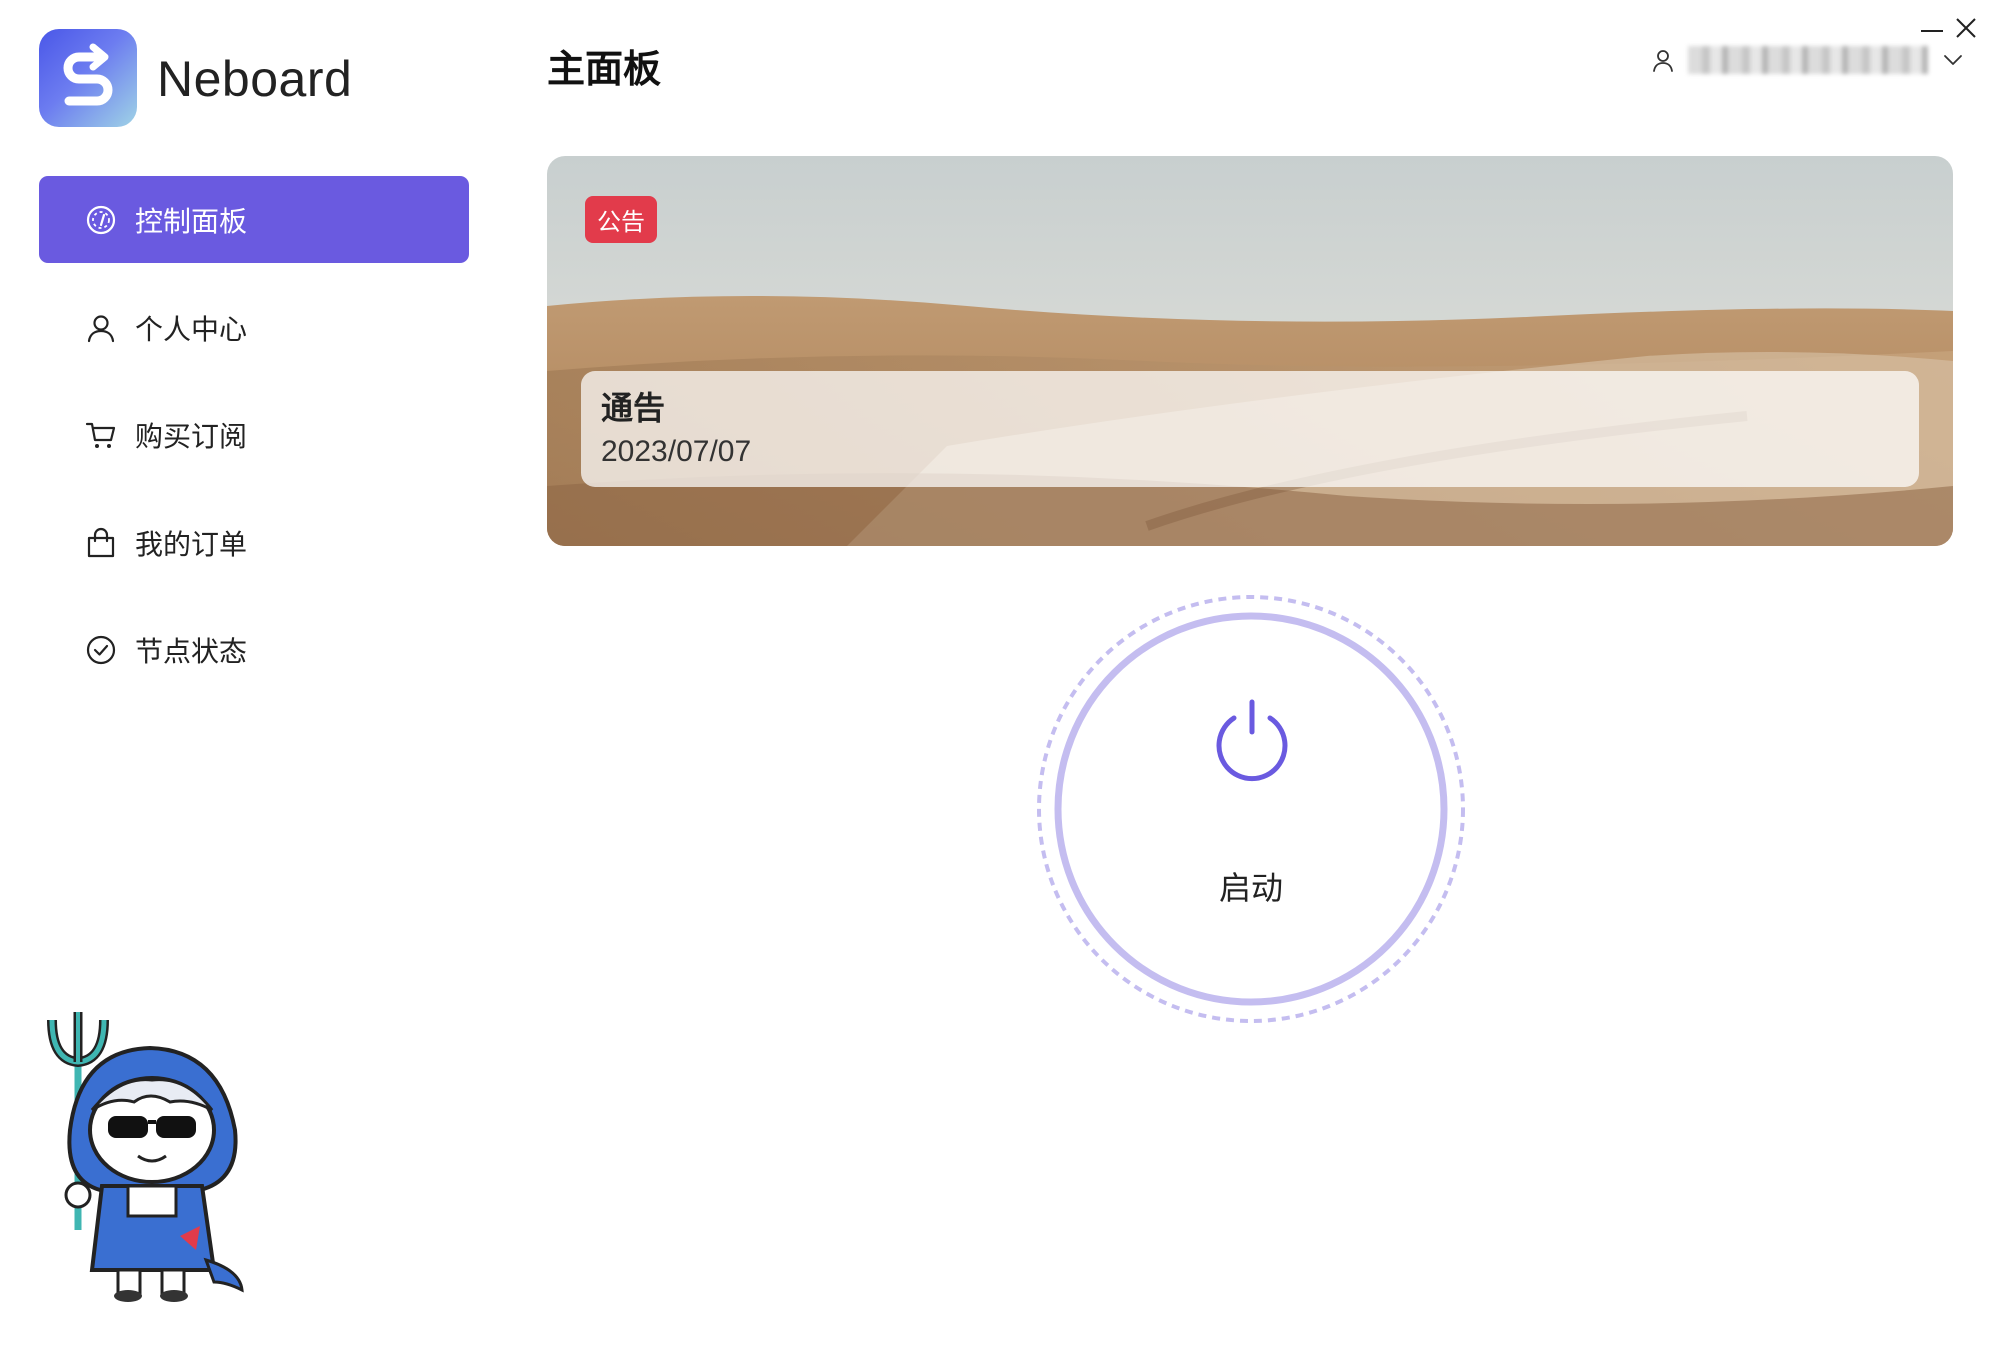  Describe the element at coordinates (101, 220) in the screenshot. I see `dashboard-icon` at that location.